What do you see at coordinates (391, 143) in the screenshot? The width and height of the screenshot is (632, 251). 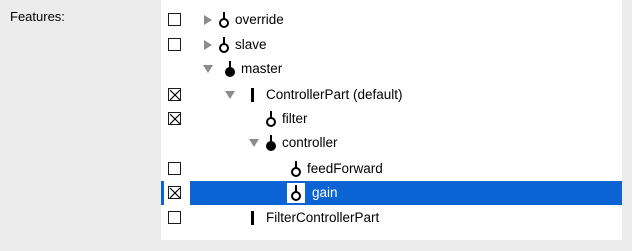 I see `tree-row-controller: controller` at bounding box center [391, 143].